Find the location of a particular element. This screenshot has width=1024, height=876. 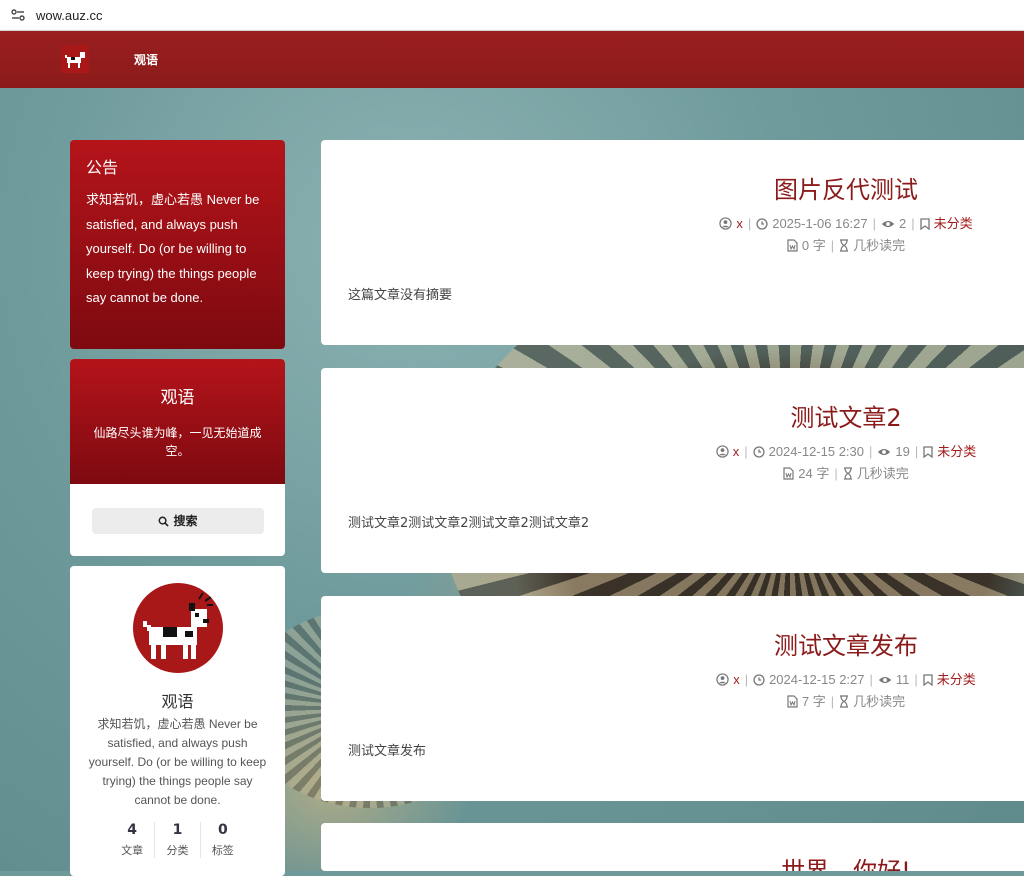

post-title: 图片反代测试 is located at coordinates (672, 187).